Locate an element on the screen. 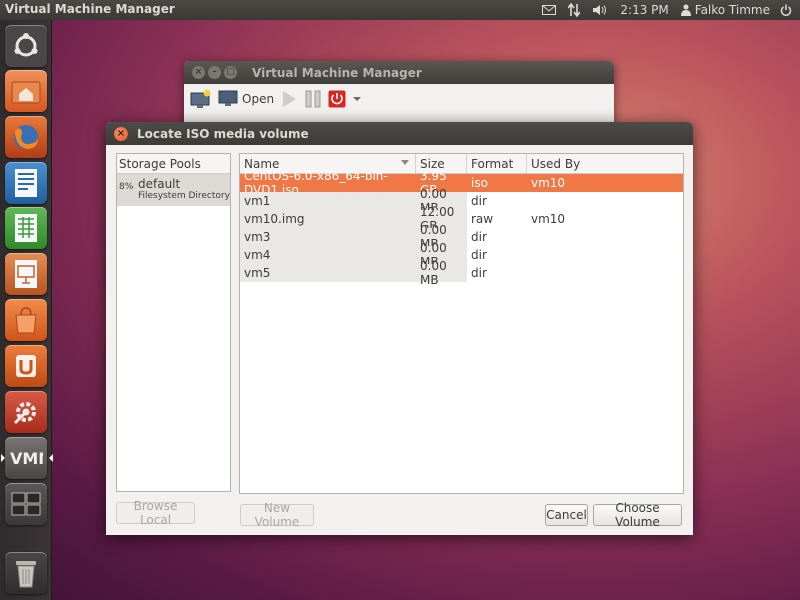 The width and height of the screenshot is (800, 600). volume-size: 0.00 MB is located at coordinates (441, 273).